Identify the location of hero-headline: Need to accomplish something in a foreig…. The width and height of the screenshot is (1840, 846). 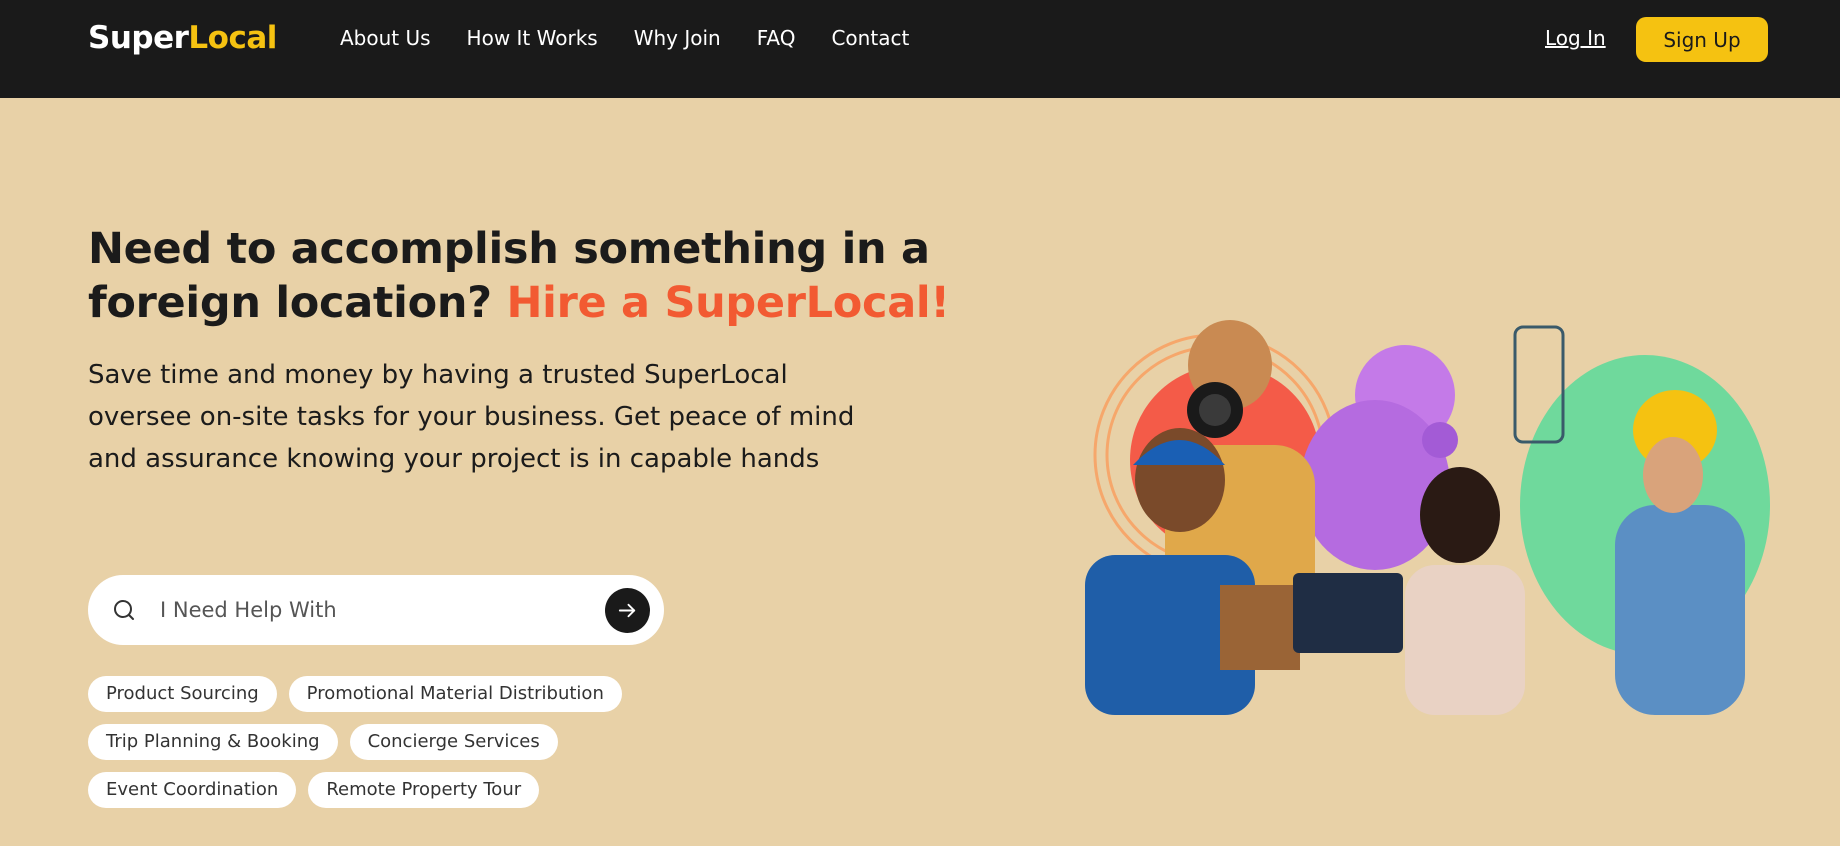
(538, 276).